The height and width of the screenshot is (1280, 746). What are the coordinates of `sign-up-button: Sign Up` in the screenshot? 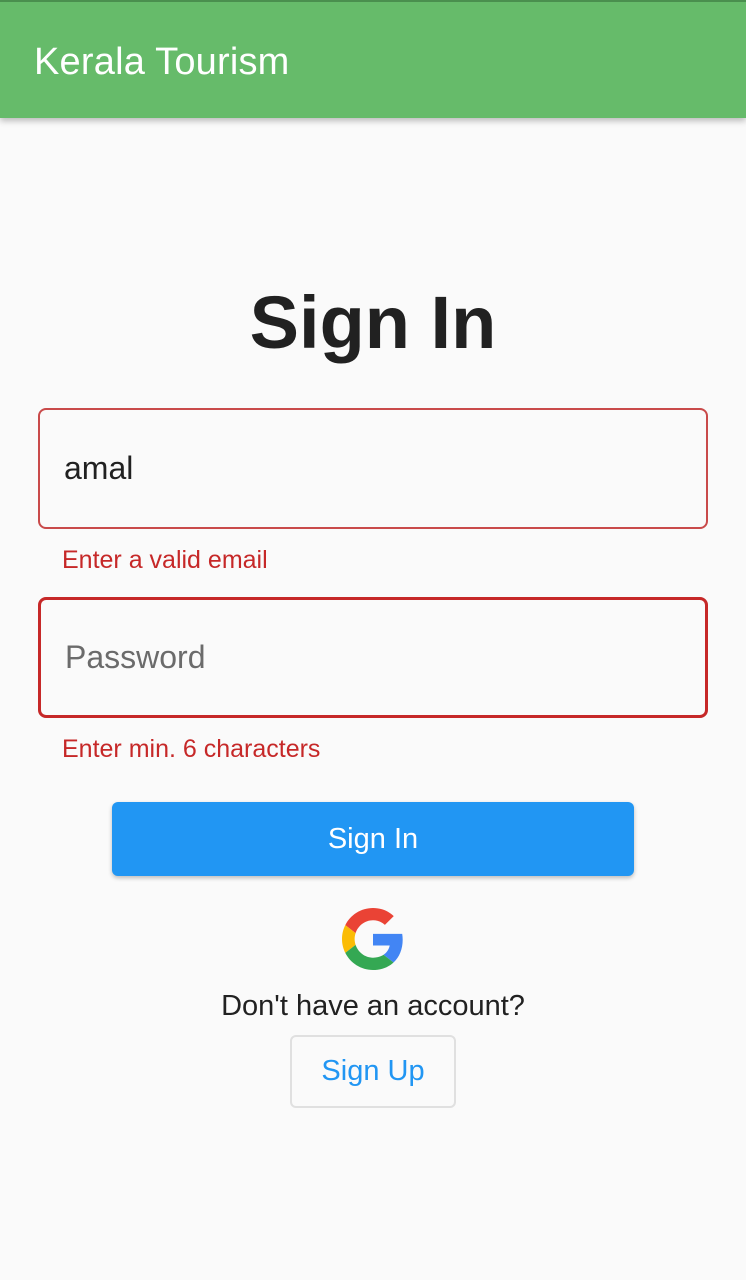 It's located at (373, 1071).